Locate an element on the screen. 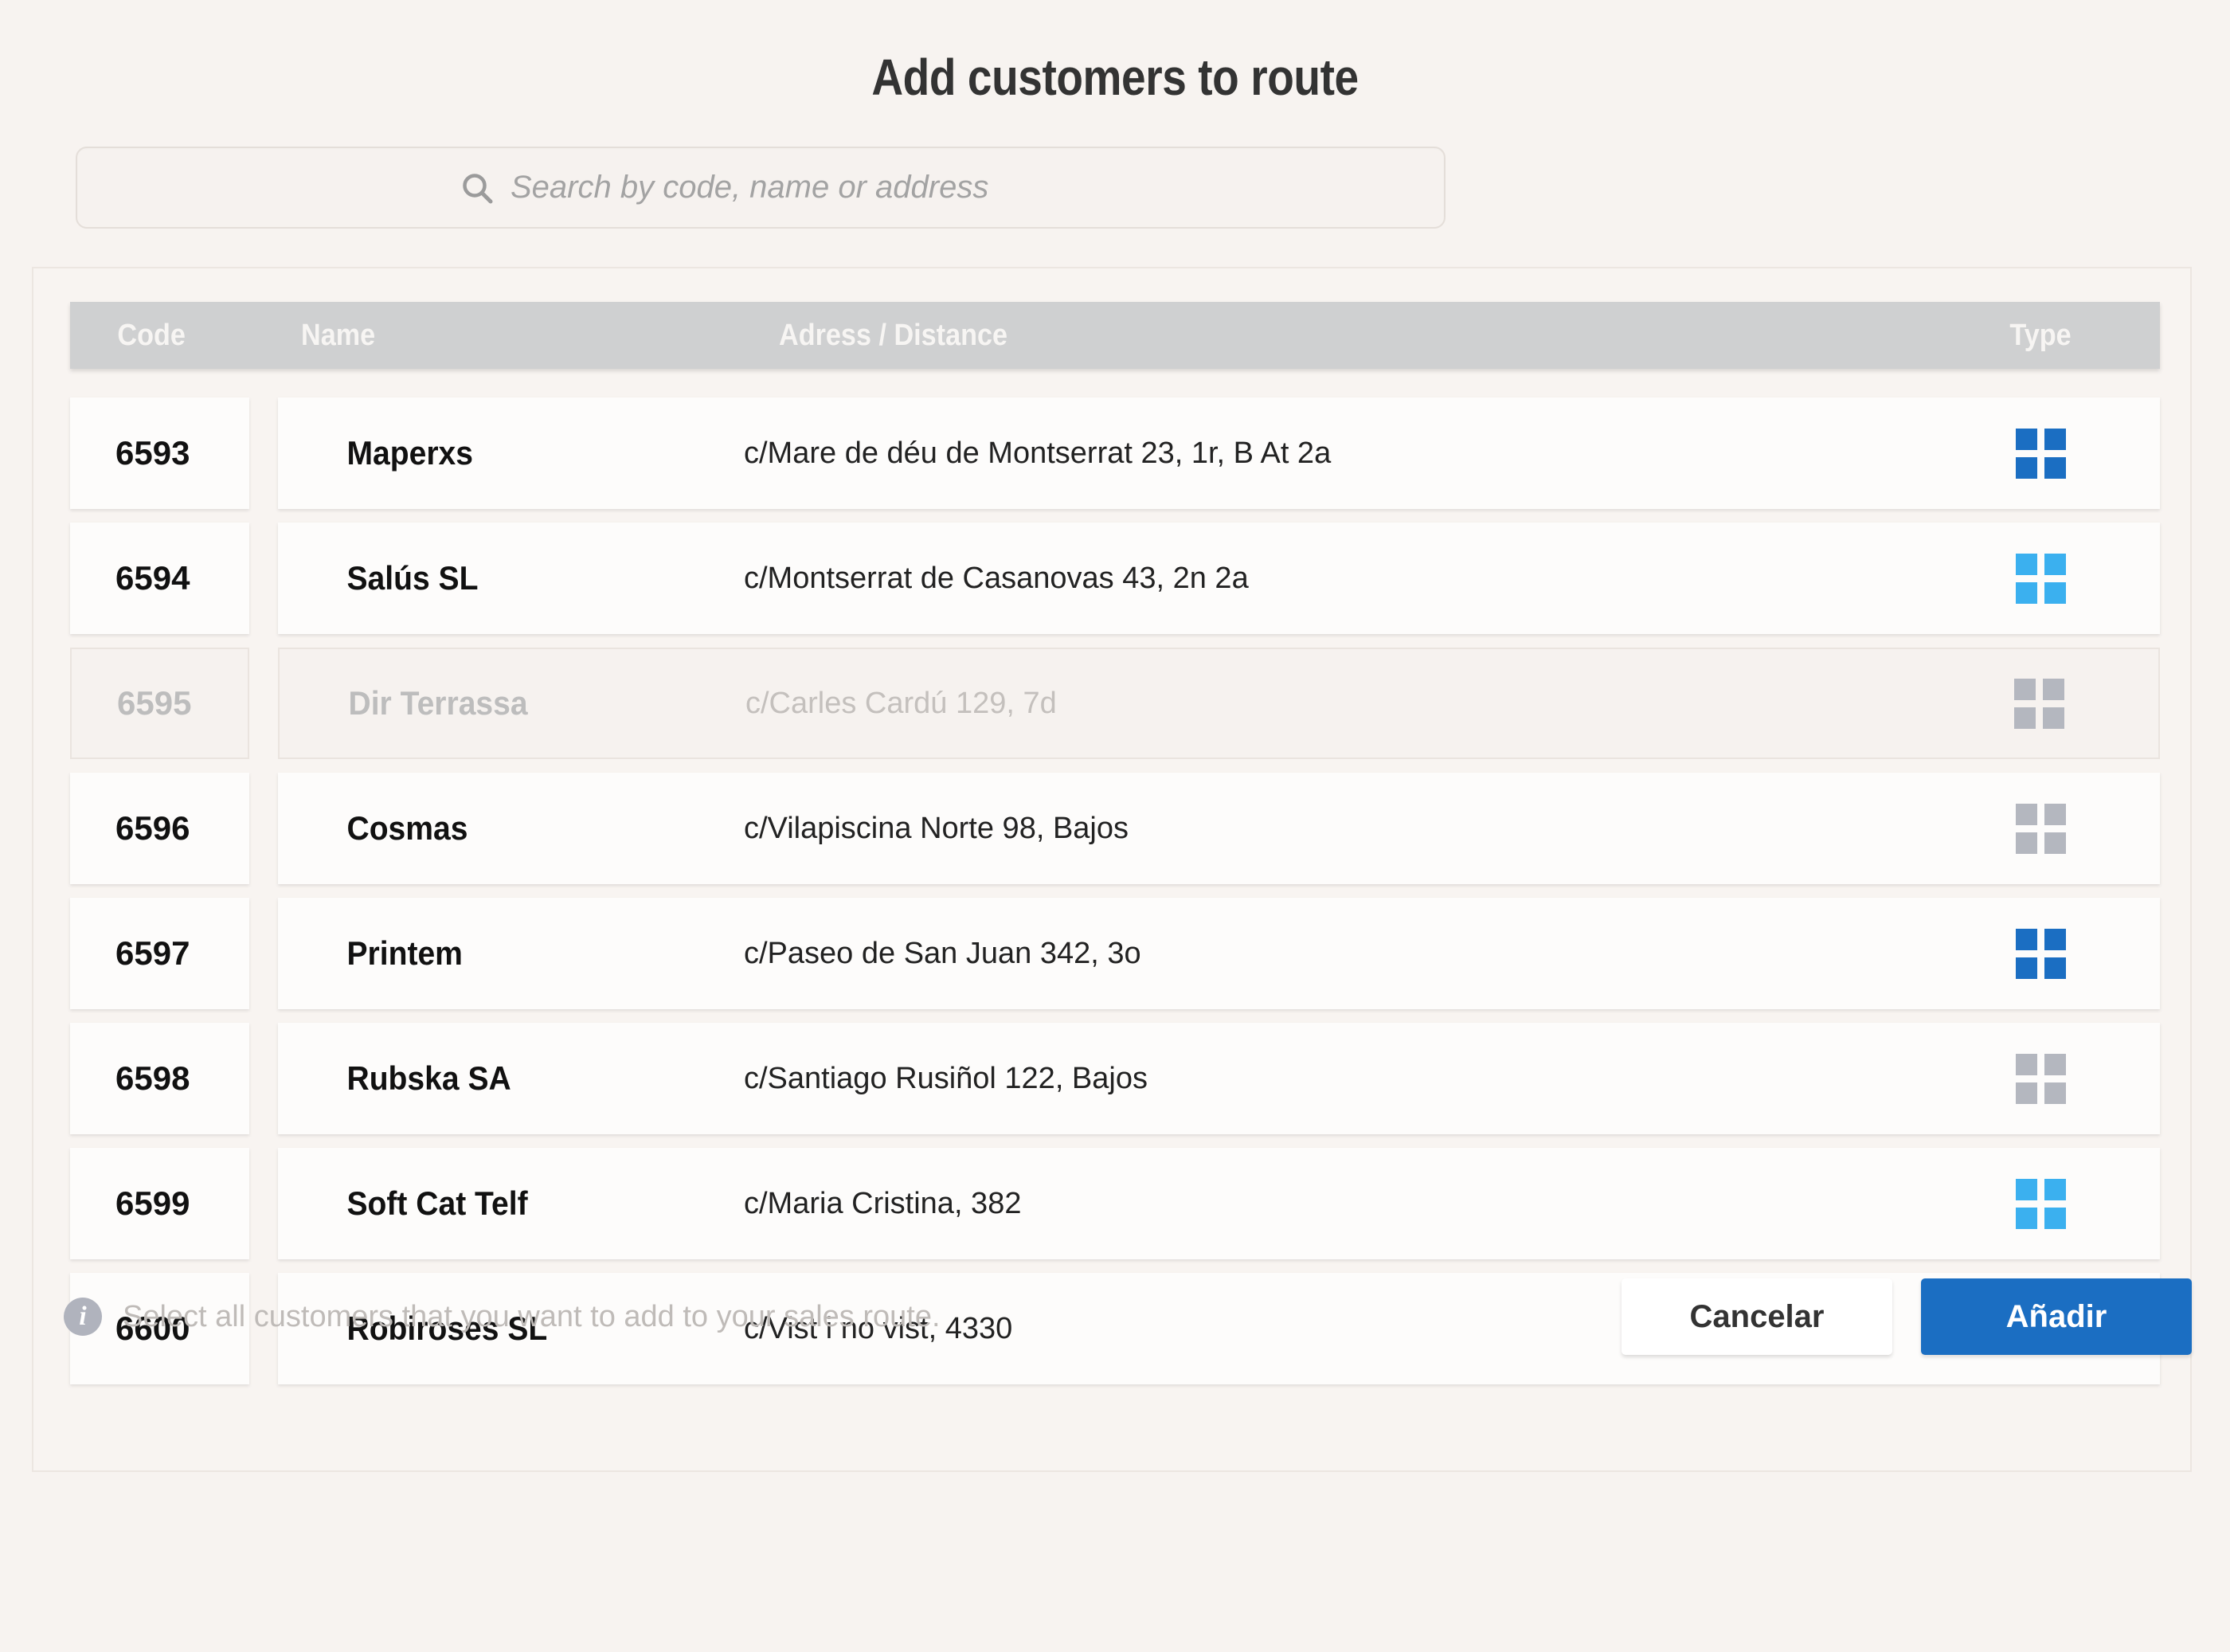 This screenshot has width=2230, height=1652. table-row: 6595 Dir Terrassa c/Carles Cardú 129, 7d is located at coordinates (1115, 704).